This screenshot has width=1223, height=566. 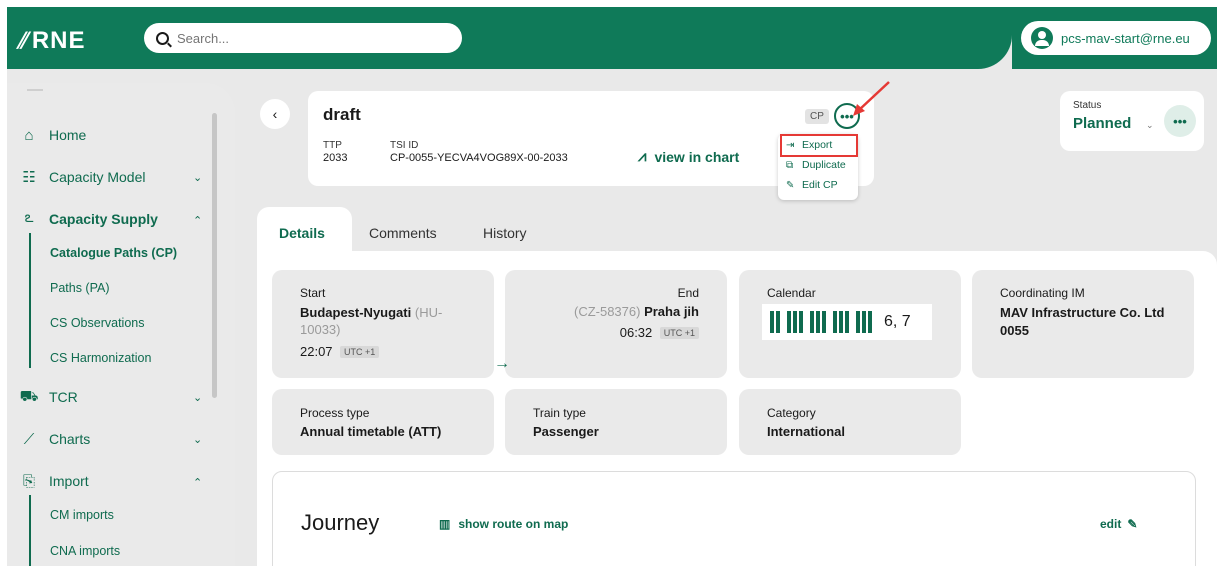 I want to click on tab-history: History, so click(x=505, y=233).